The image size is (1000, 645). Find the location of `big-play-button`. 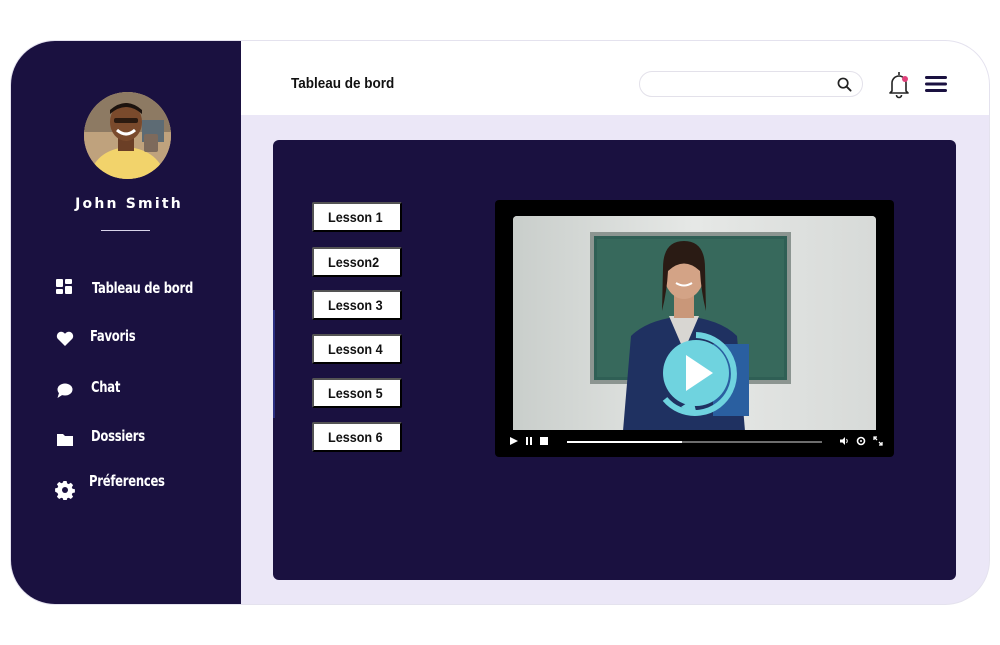

big-play-button is located at coordinates (696, 375).